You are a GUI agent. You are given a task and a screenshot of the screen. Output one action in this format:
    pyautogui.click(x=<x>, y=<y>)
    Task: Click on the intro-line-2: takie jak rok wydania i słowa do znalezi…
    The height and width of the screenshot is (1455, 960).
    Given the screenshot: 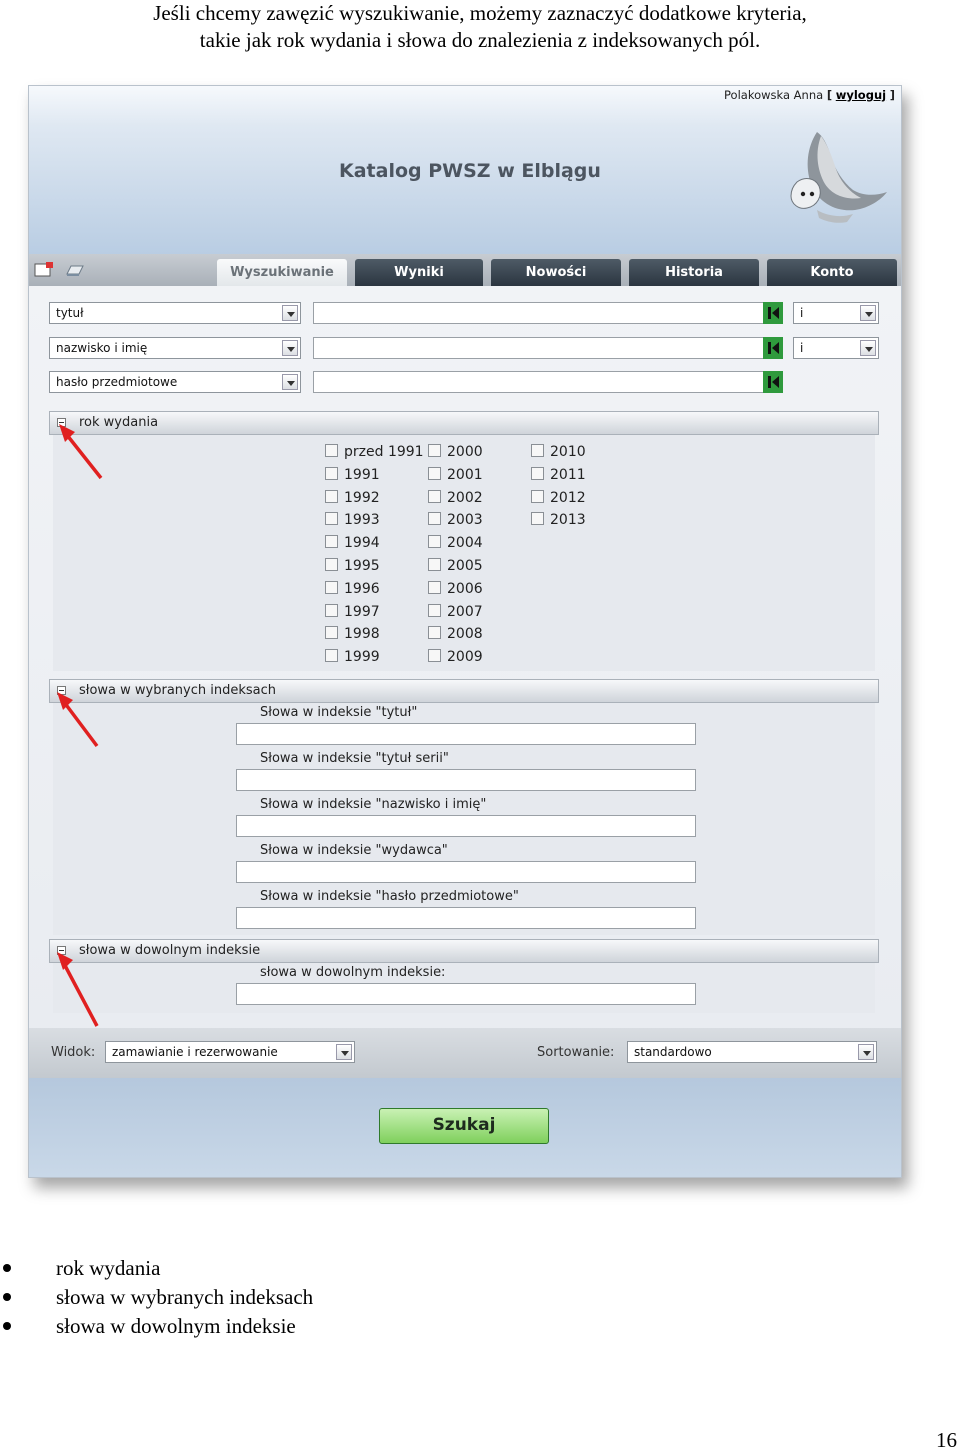 What is the action you would take?
    pyautogui.click(x=480, y=40)
    